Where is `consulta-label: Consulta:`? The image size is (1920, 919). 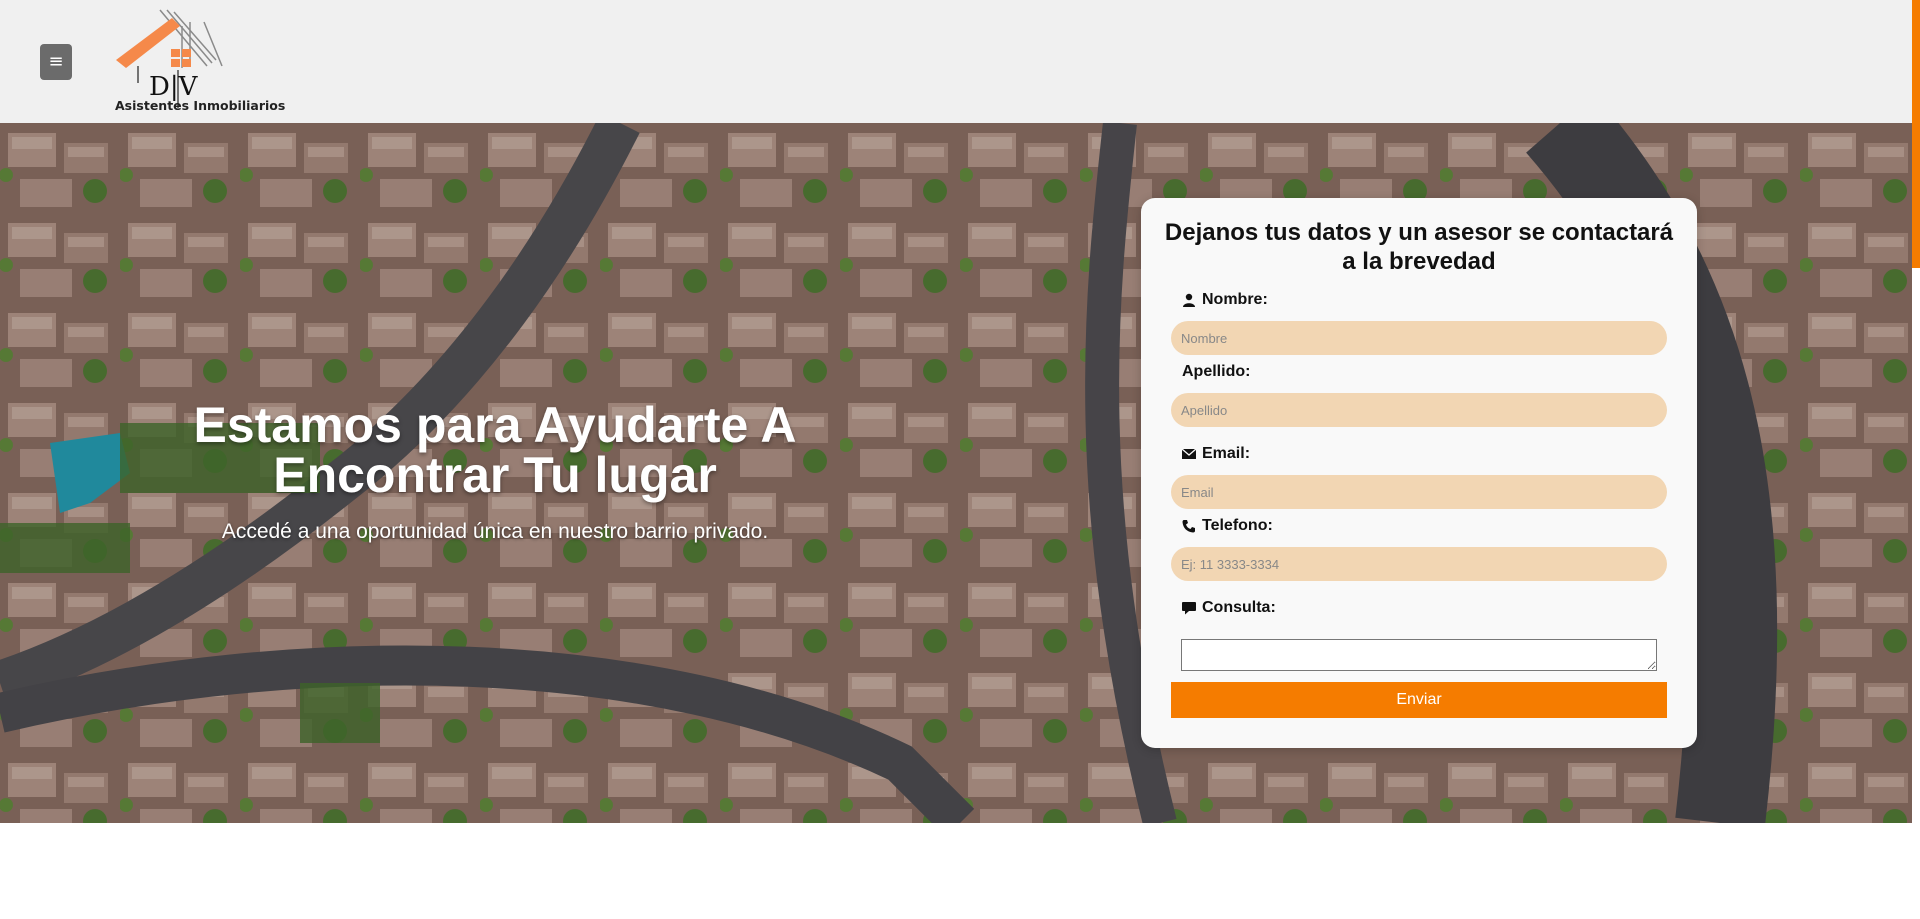 consulta-label: Consulta: is located at coordinates (1229, 608).